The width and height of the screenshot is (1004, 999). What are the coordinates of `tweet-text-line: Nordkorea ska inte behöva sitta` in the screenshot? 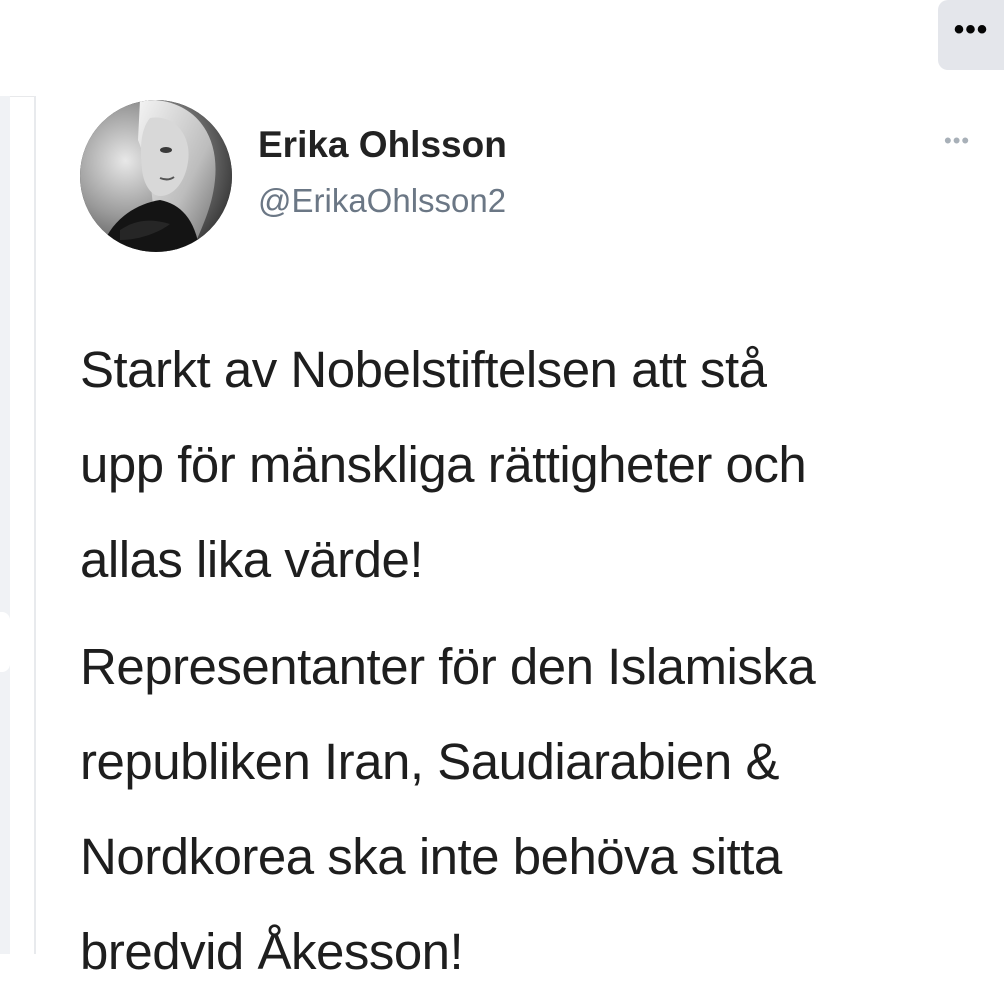 It's located at (431, 856).